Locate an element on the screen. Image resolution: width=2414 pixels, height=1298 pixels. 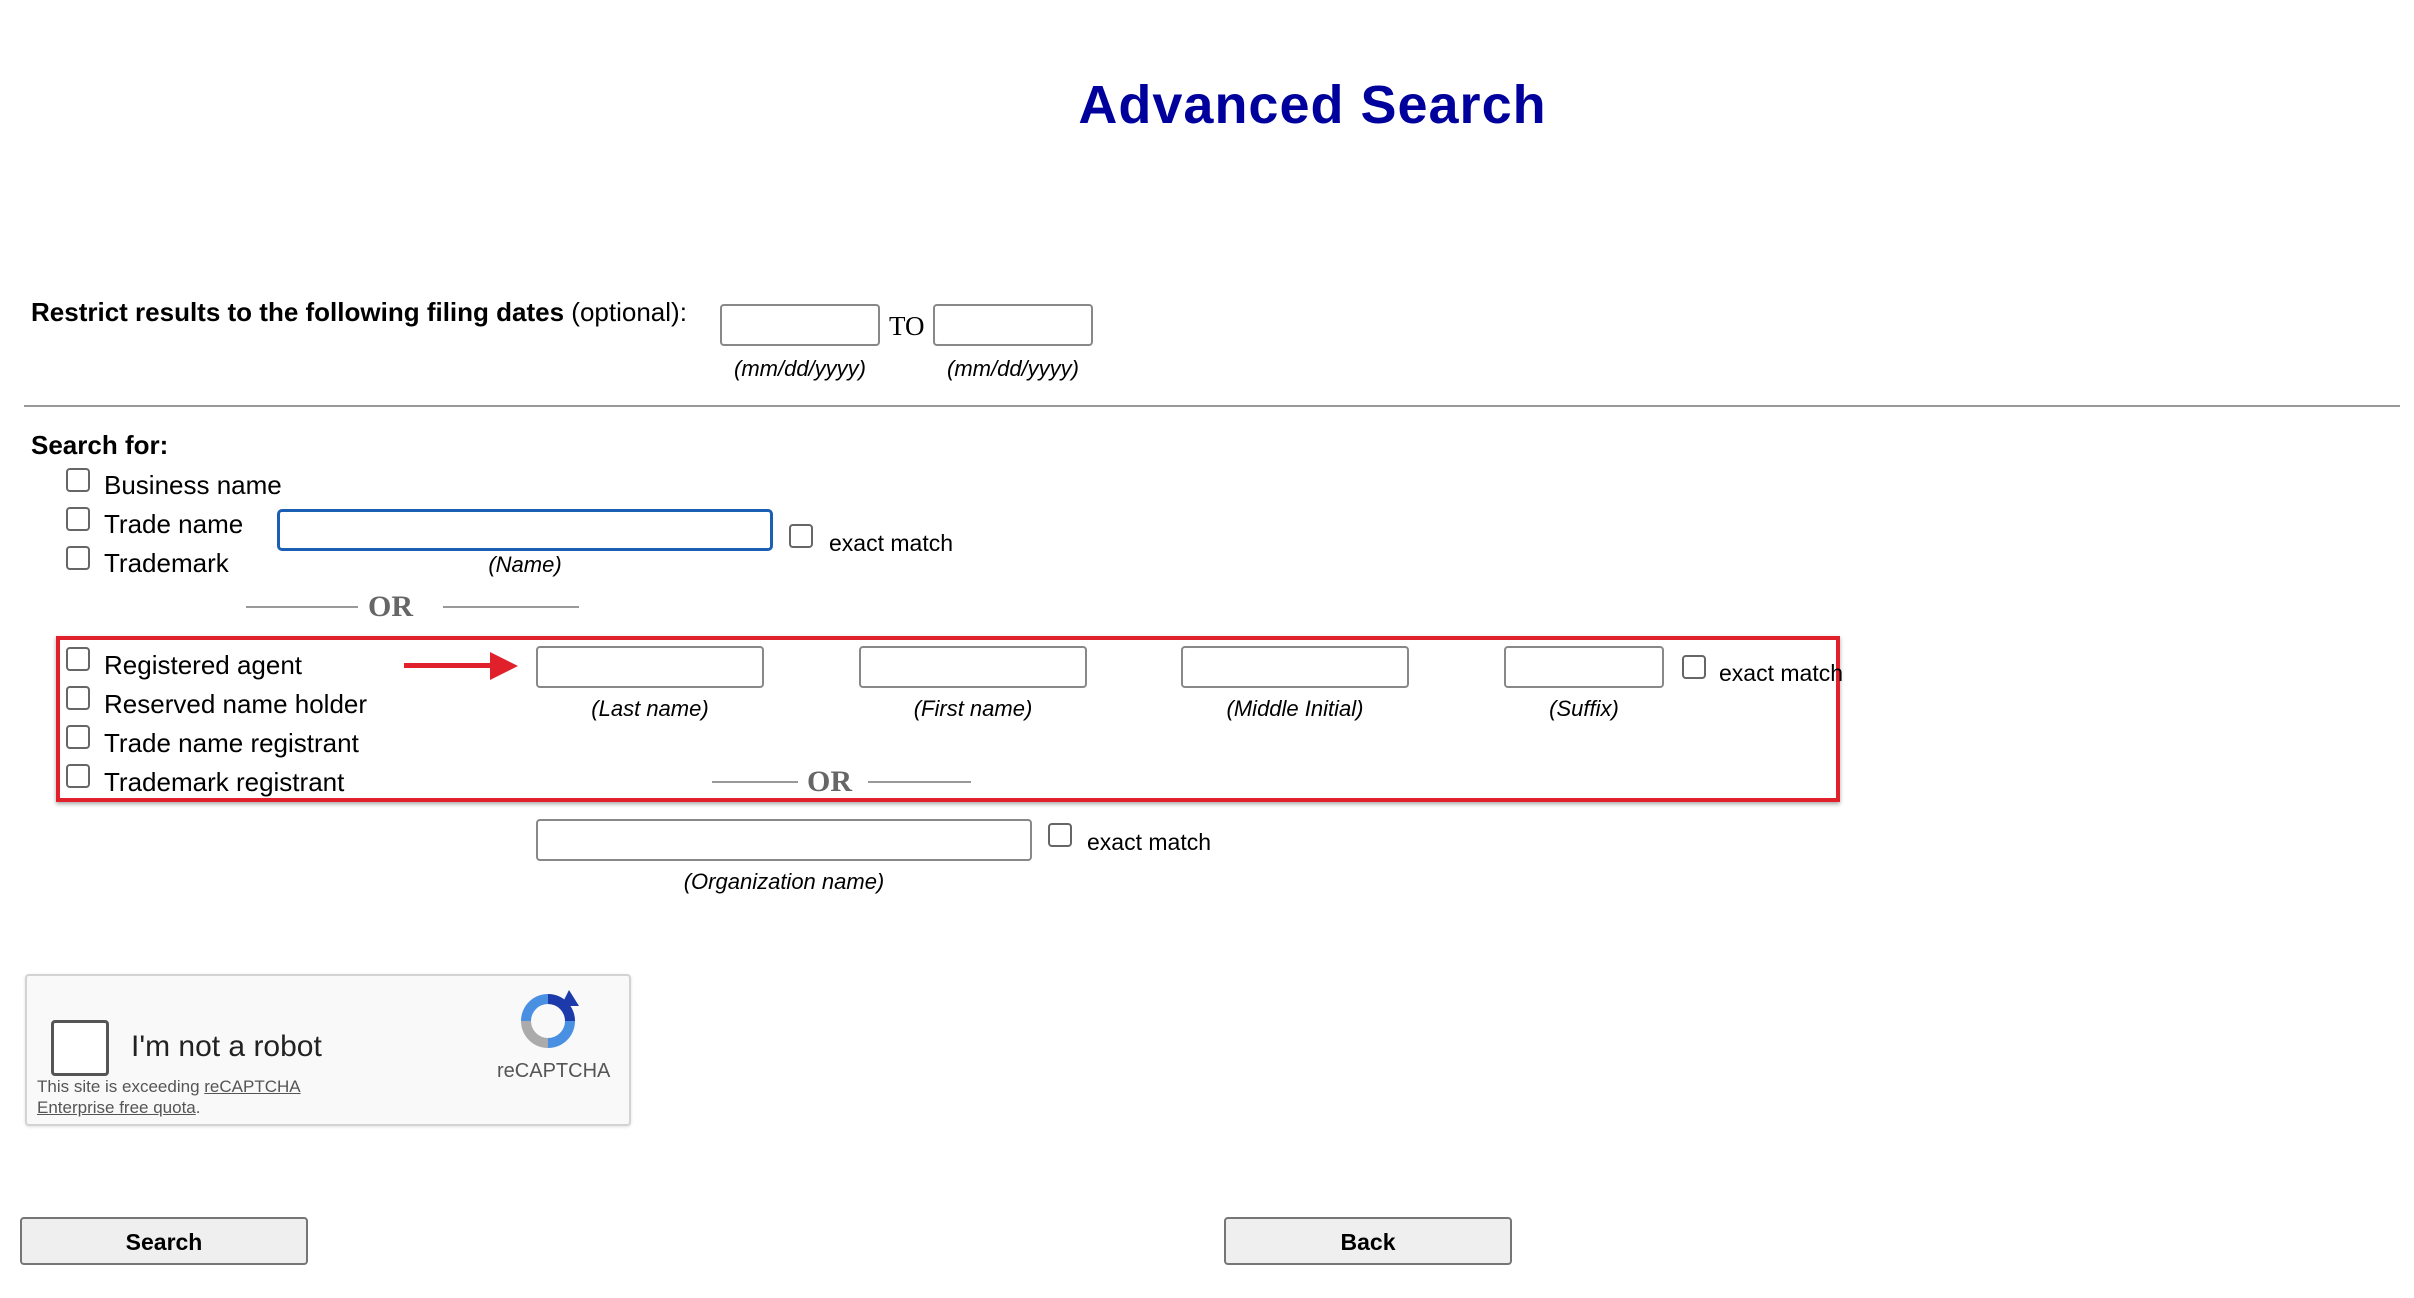
first-name-input is located at coordinates (973, 667).